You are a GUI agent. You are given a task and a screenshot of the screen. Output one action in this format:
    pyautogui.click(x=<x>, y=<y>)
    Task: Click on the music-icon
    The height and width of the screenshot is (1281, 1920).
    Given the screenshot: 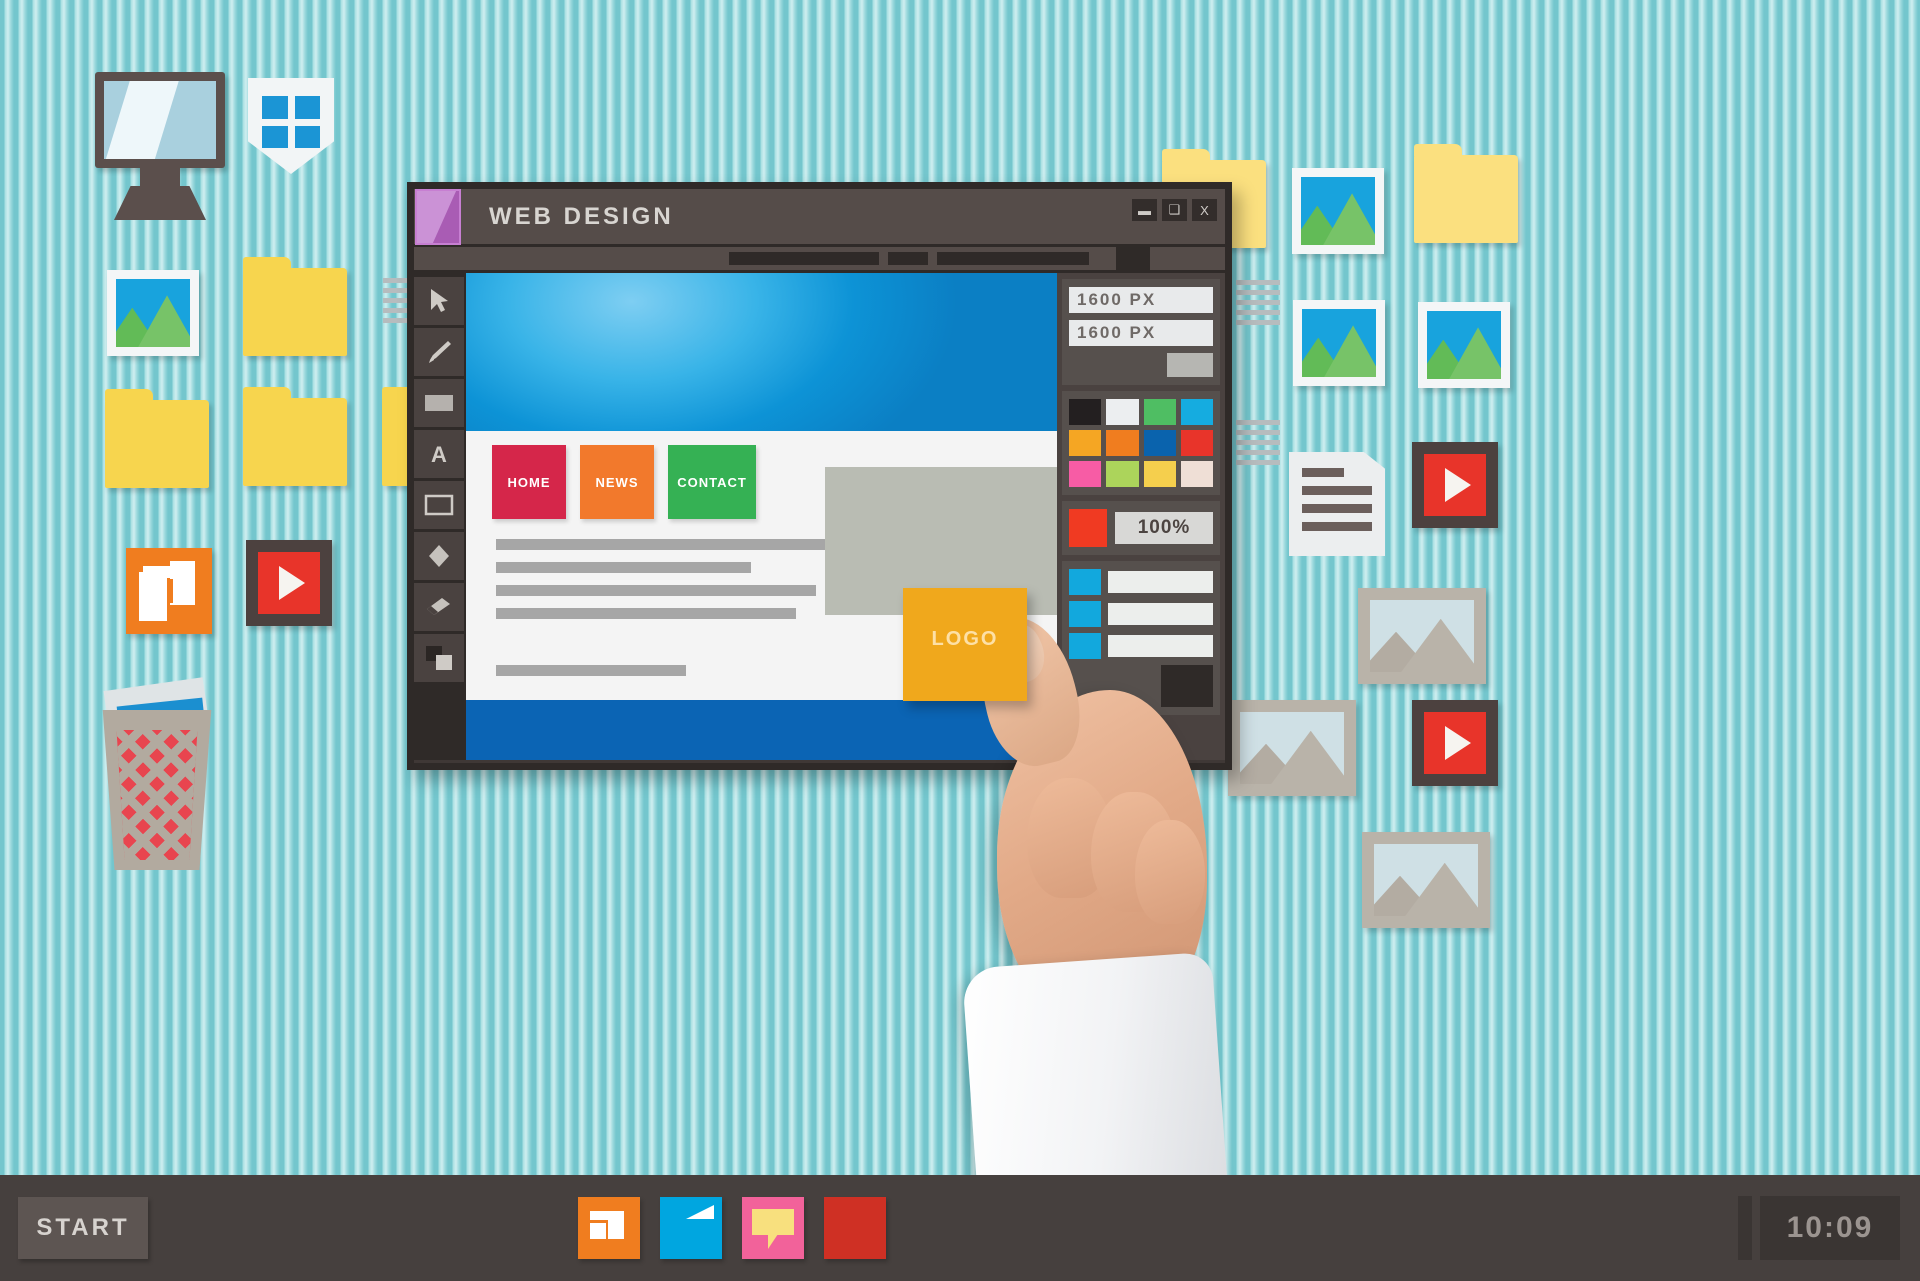 What is the action you would take?
    pyautogui.click(x=169, y=591)
    